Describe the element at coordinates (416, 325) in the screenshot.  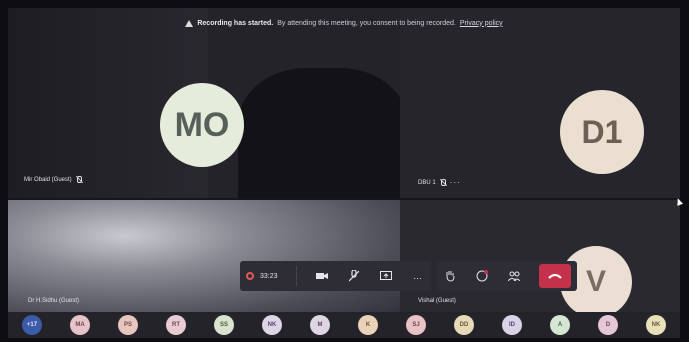
I see `roster-avatar: SJ` at that location.